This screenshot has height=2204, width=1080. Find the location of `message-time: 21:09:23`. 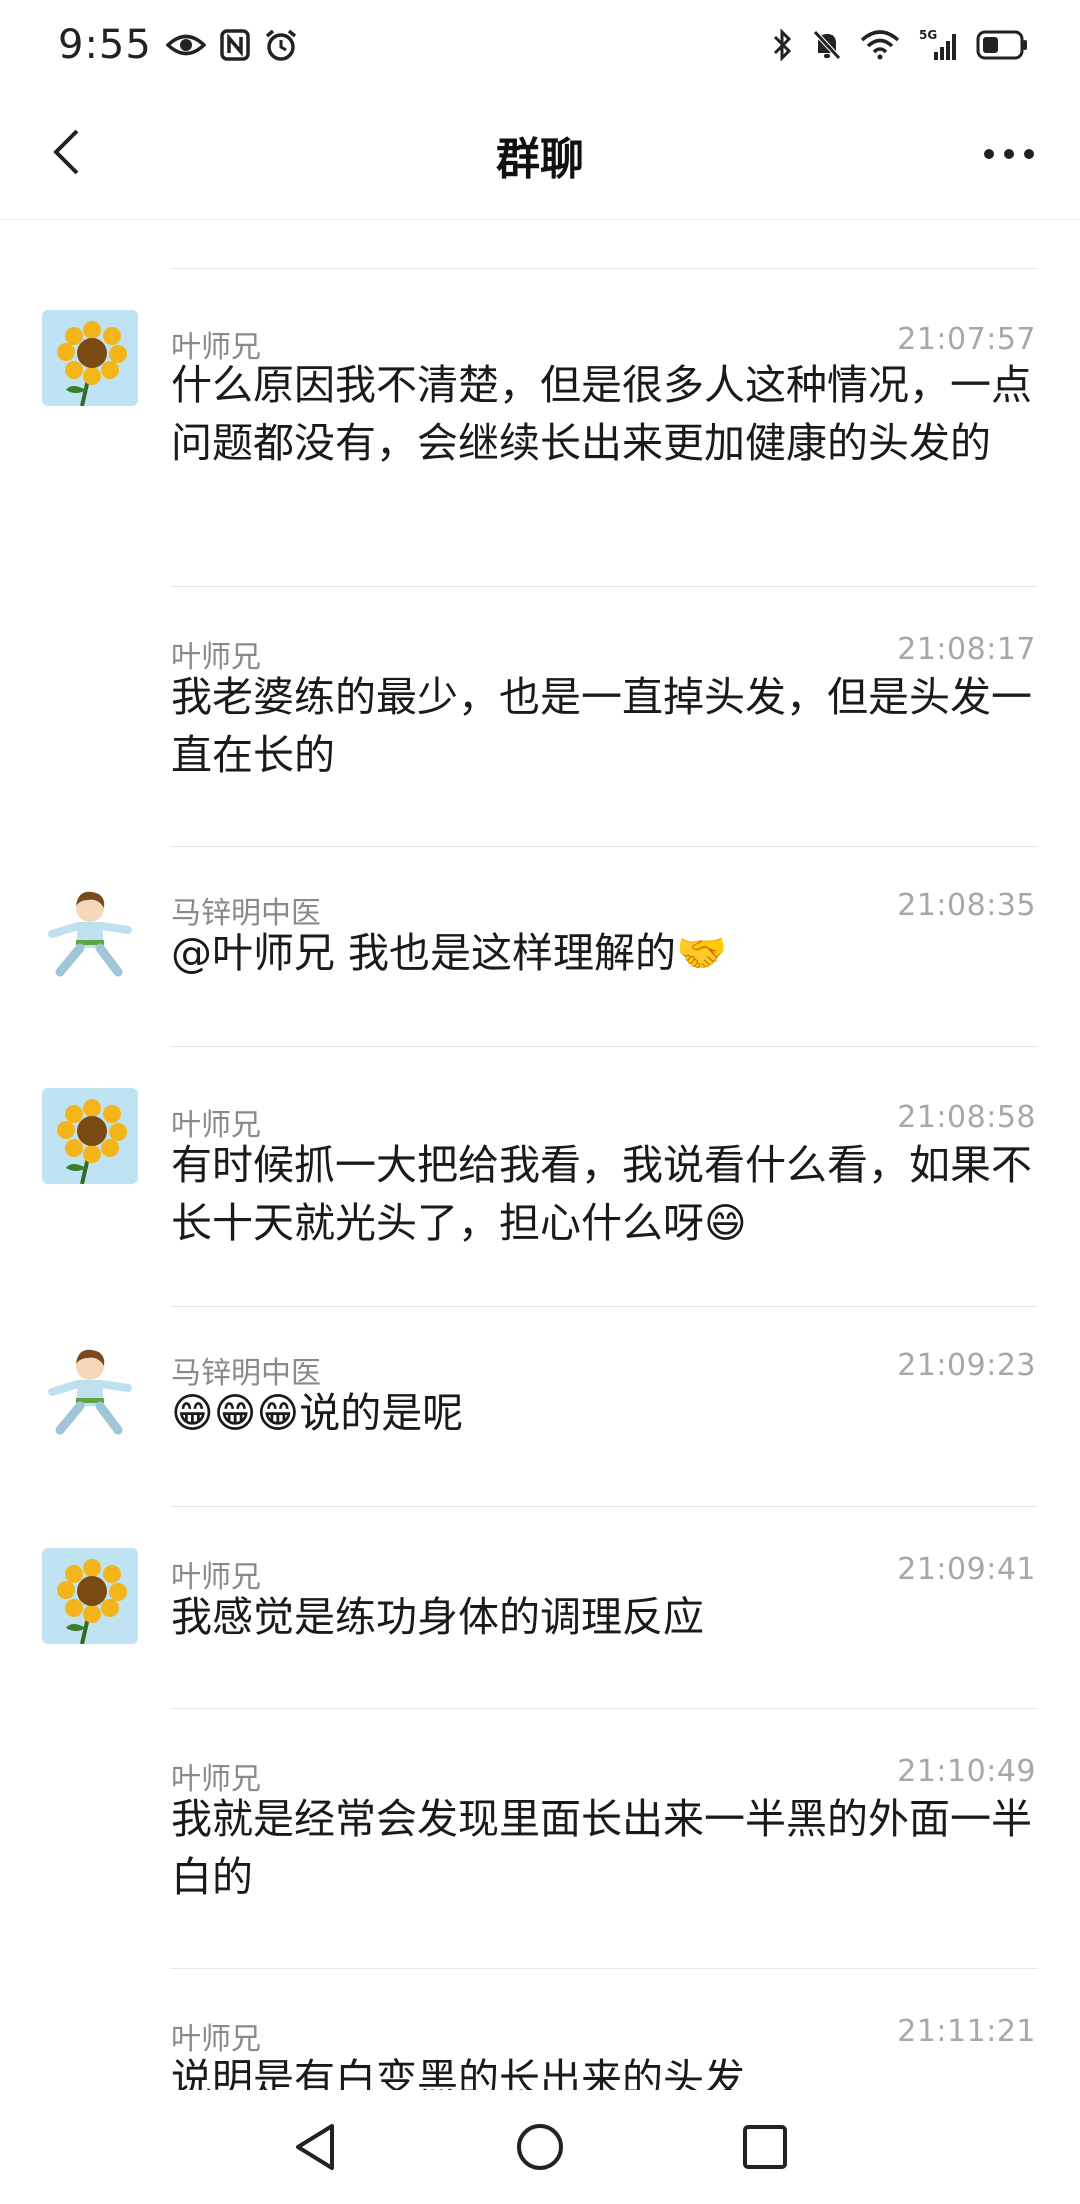

message-time: 21:09:23 is located at coordinates (966, 1365).